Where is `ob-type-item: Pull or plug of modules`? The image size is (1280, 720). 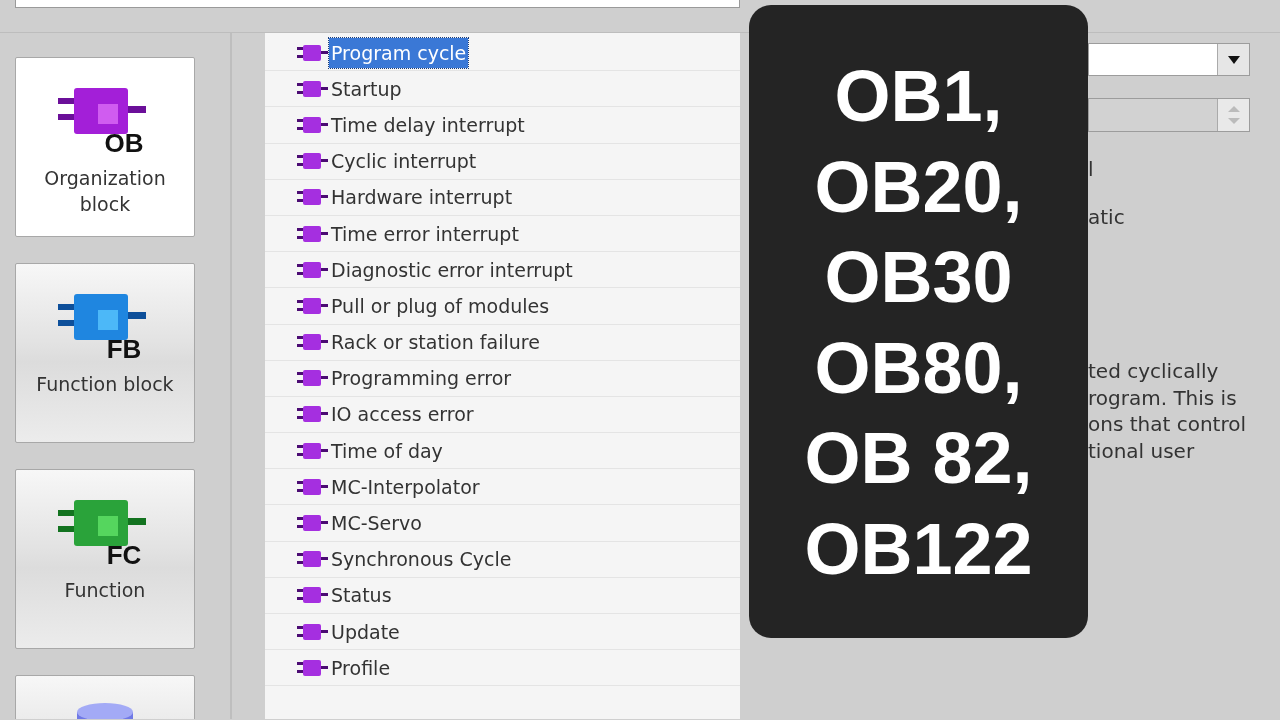 ob-type-item: Pull or plug of modules is located at coordinates (440, 305).